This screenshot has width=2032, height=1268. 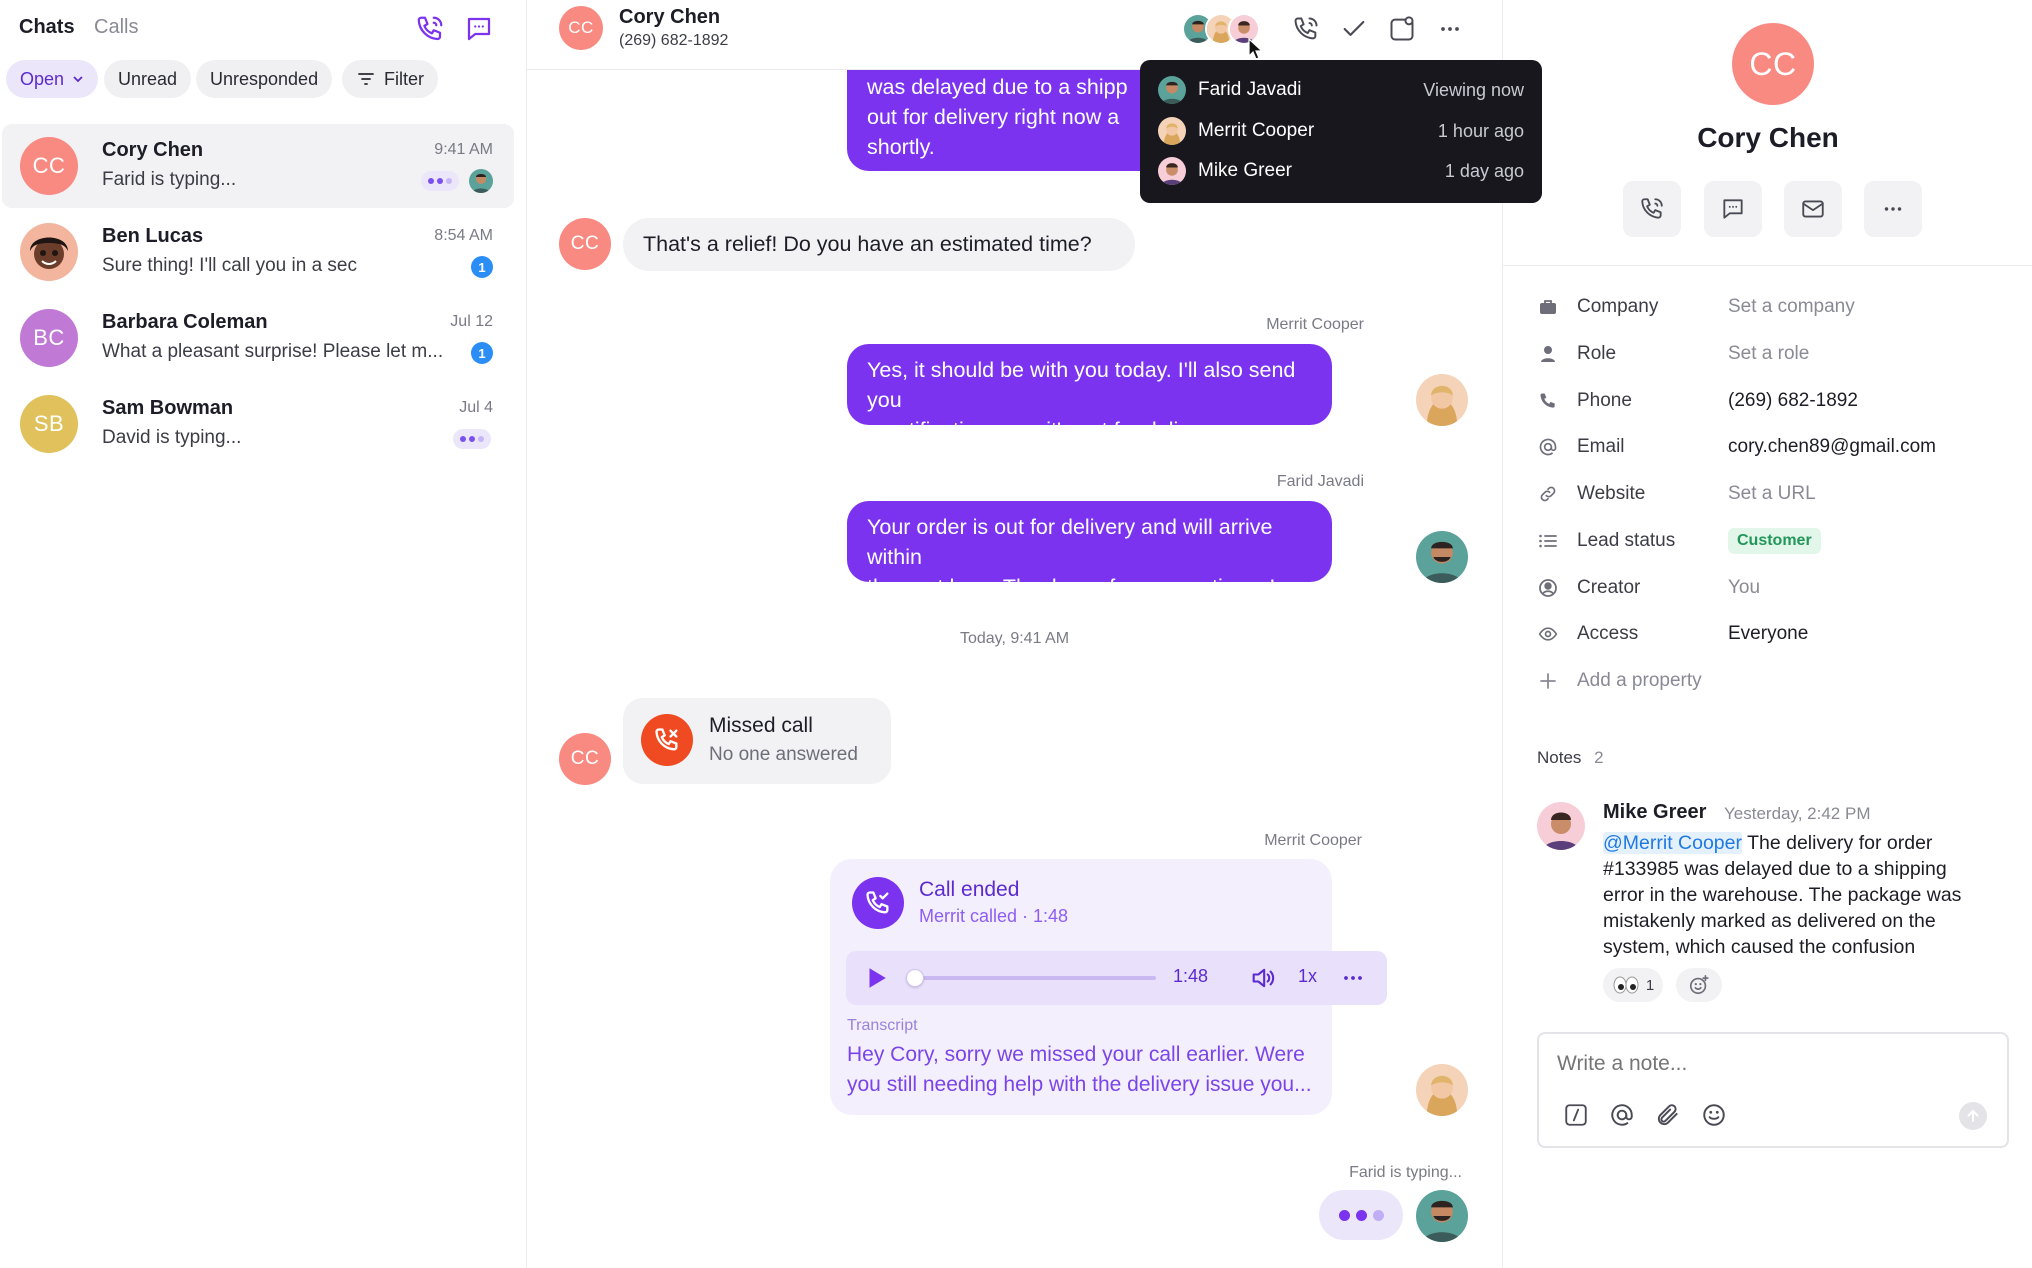 I want to click on chat-item-sam-bowman: SB Sam Bowman David is typing... Jul 4, so click(x=258, y=424).